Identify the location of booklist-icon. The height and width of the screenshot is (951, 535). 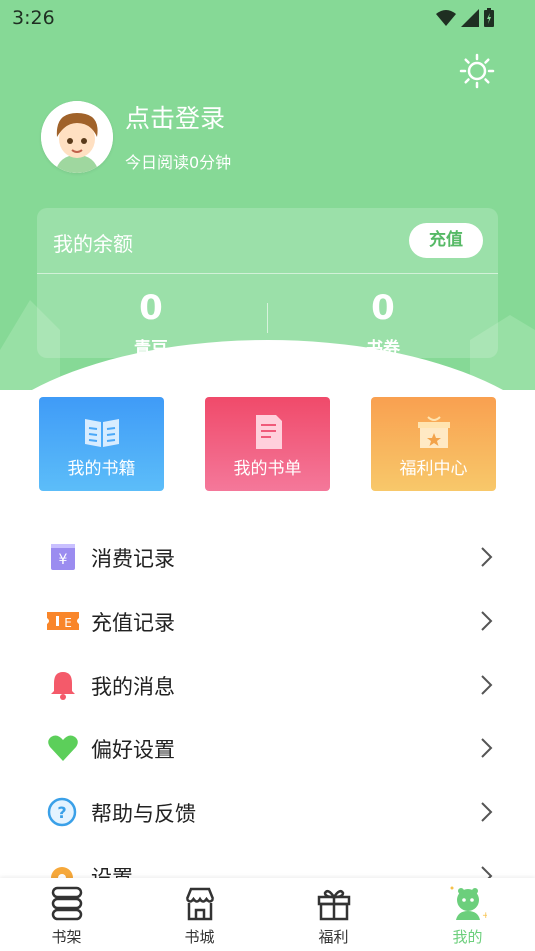
(269, 432).